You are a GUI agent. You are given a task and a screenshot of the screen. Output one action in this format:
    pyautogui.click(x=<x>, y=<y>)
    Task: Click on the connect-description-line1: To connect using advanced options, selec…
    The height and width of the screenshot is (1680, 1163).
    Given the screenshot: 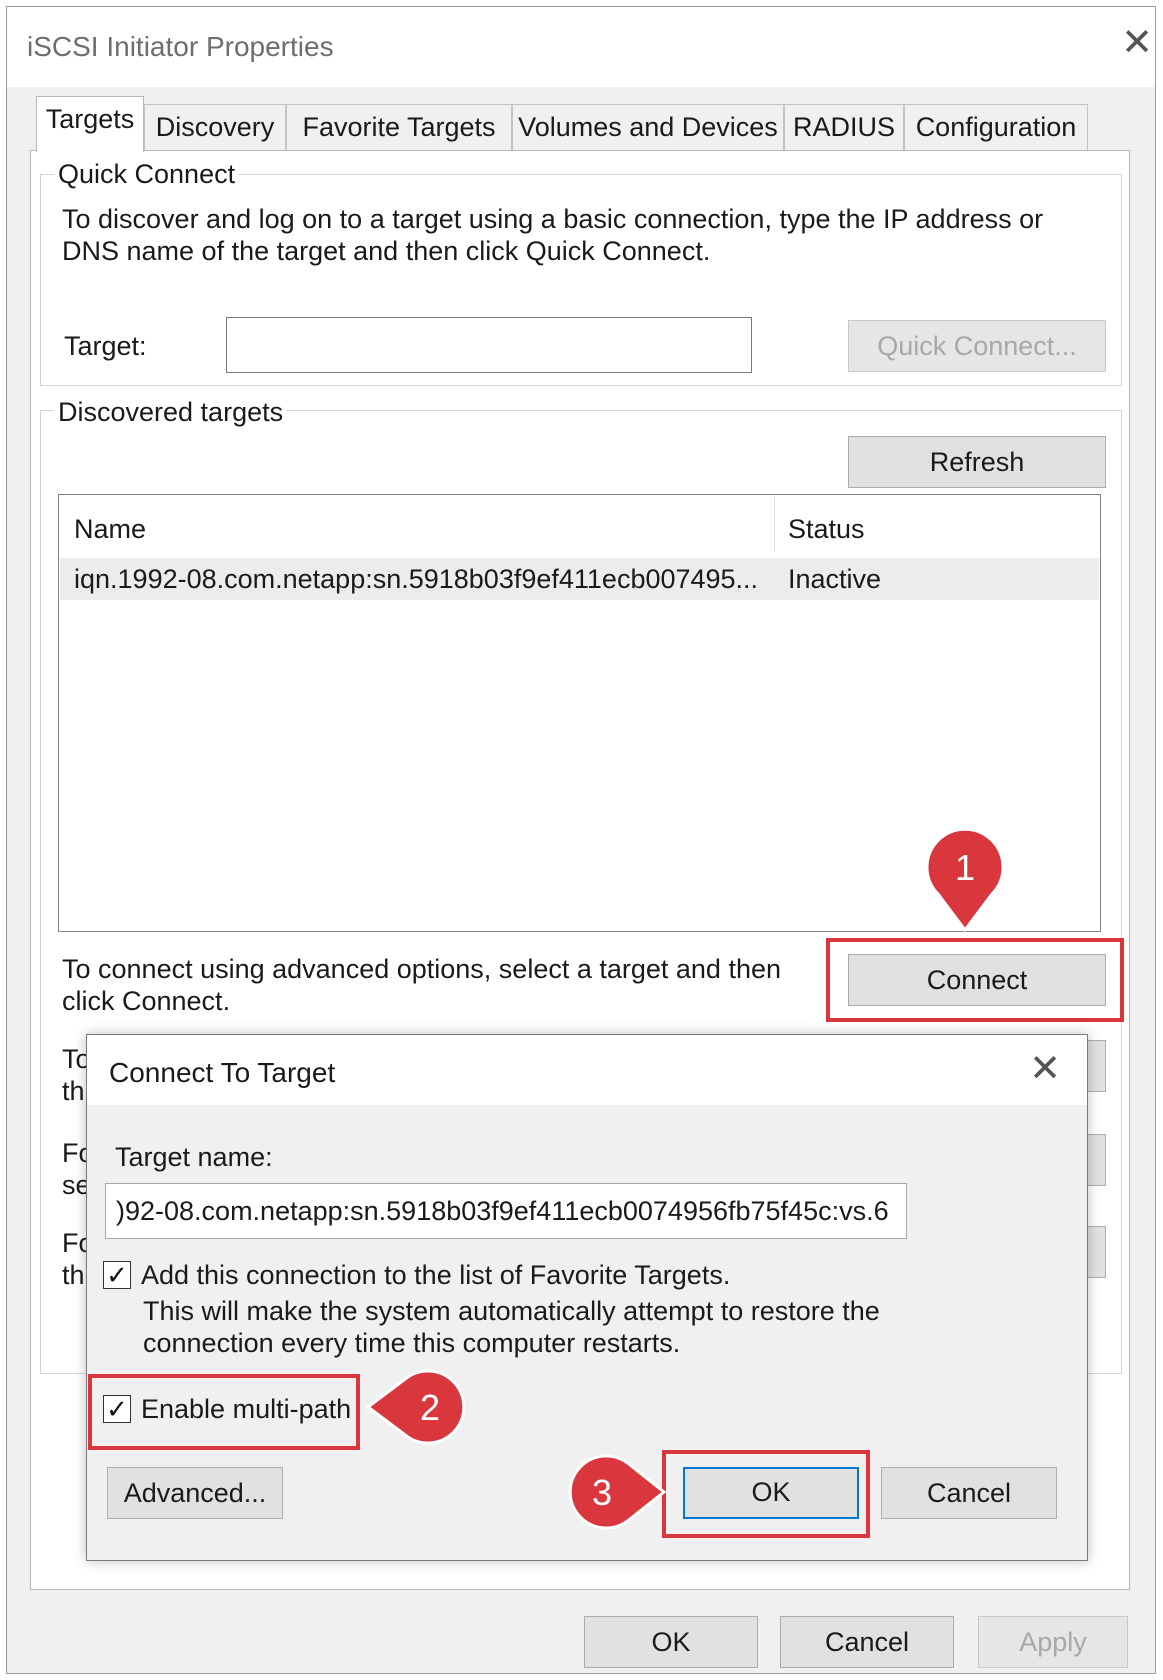 What is the action you would take?
    pyautogui.click(x=421, y=969)
    